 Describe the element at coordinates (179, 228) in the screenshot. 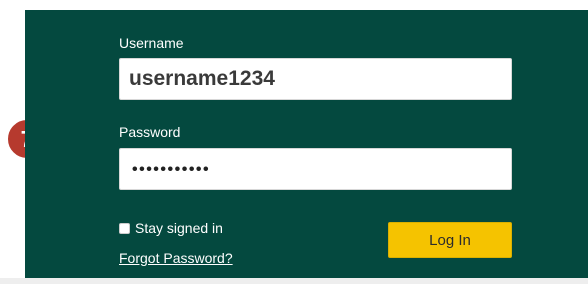

I see `stay-signed-in-label: Stay signed in` at that location.